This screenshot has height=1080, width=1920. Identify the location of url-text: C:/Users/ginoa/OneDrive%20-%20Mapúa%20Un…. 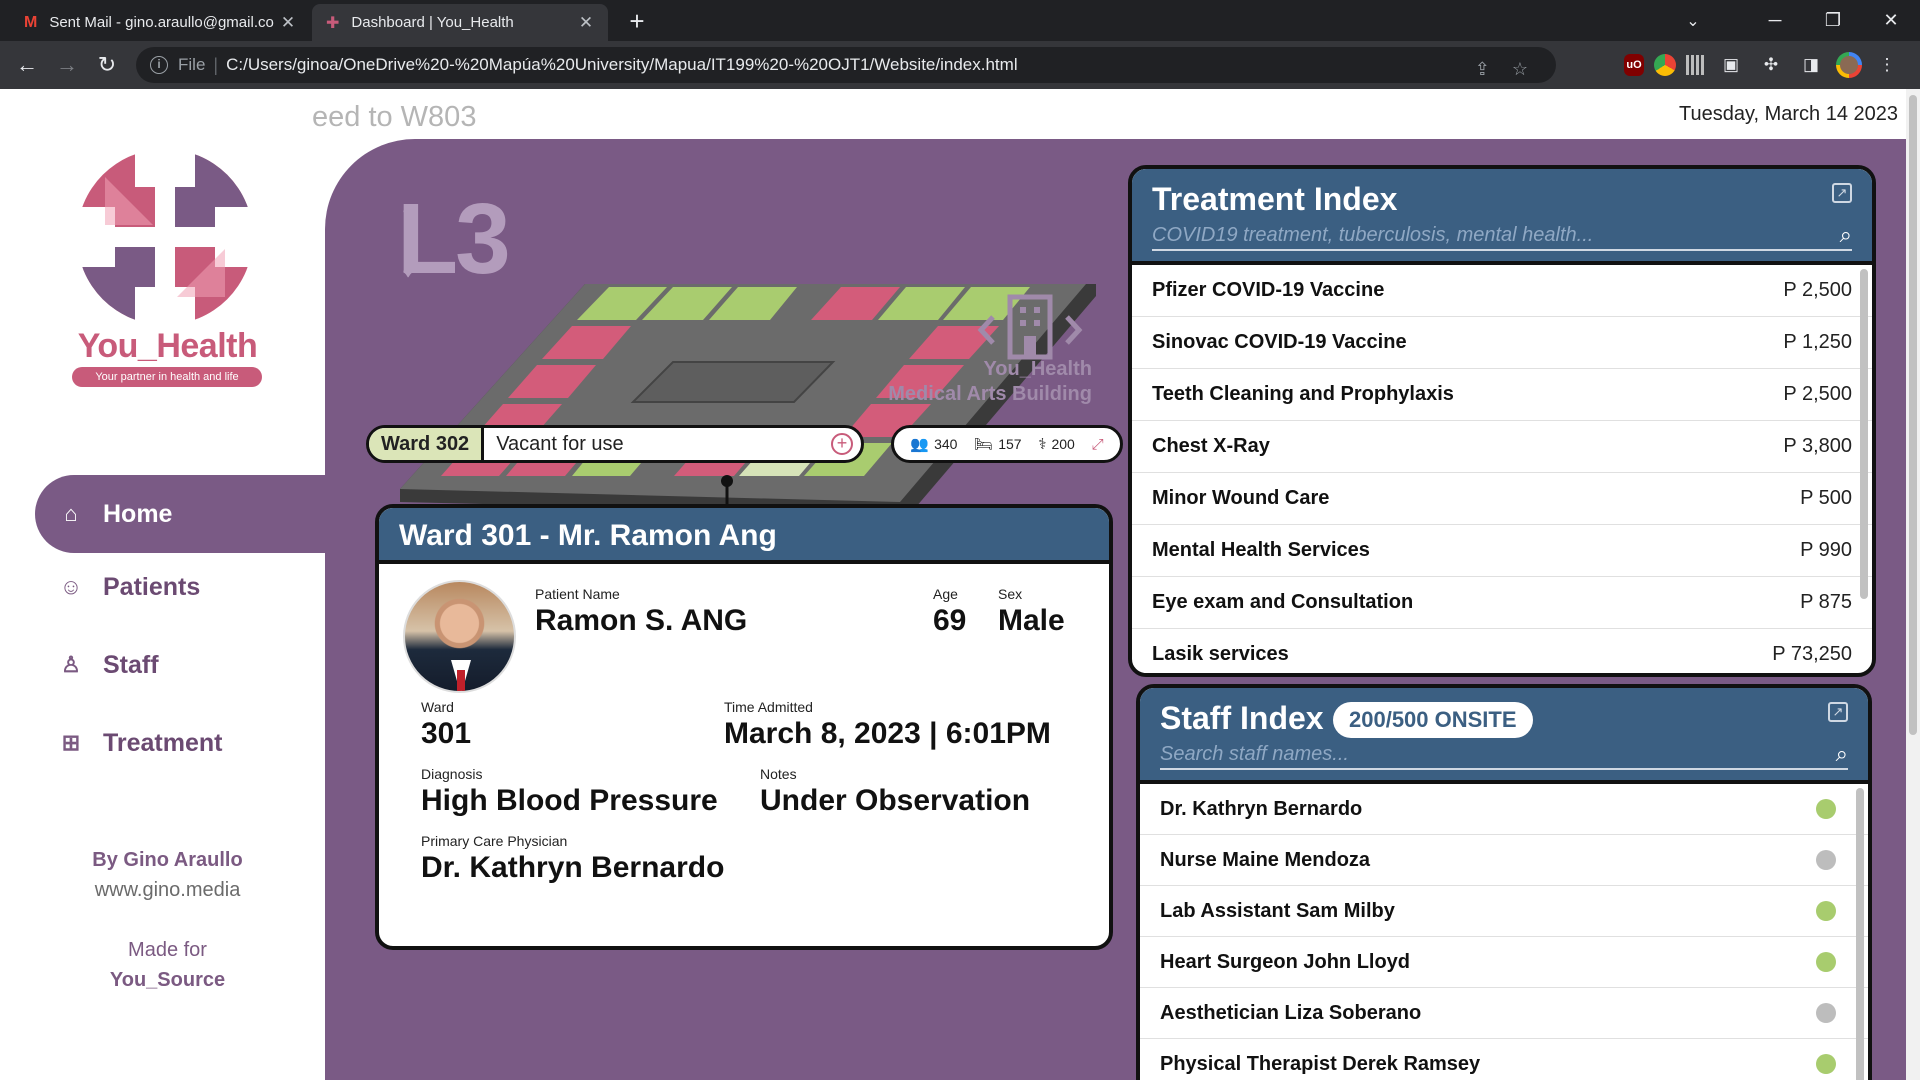
(622, 65).